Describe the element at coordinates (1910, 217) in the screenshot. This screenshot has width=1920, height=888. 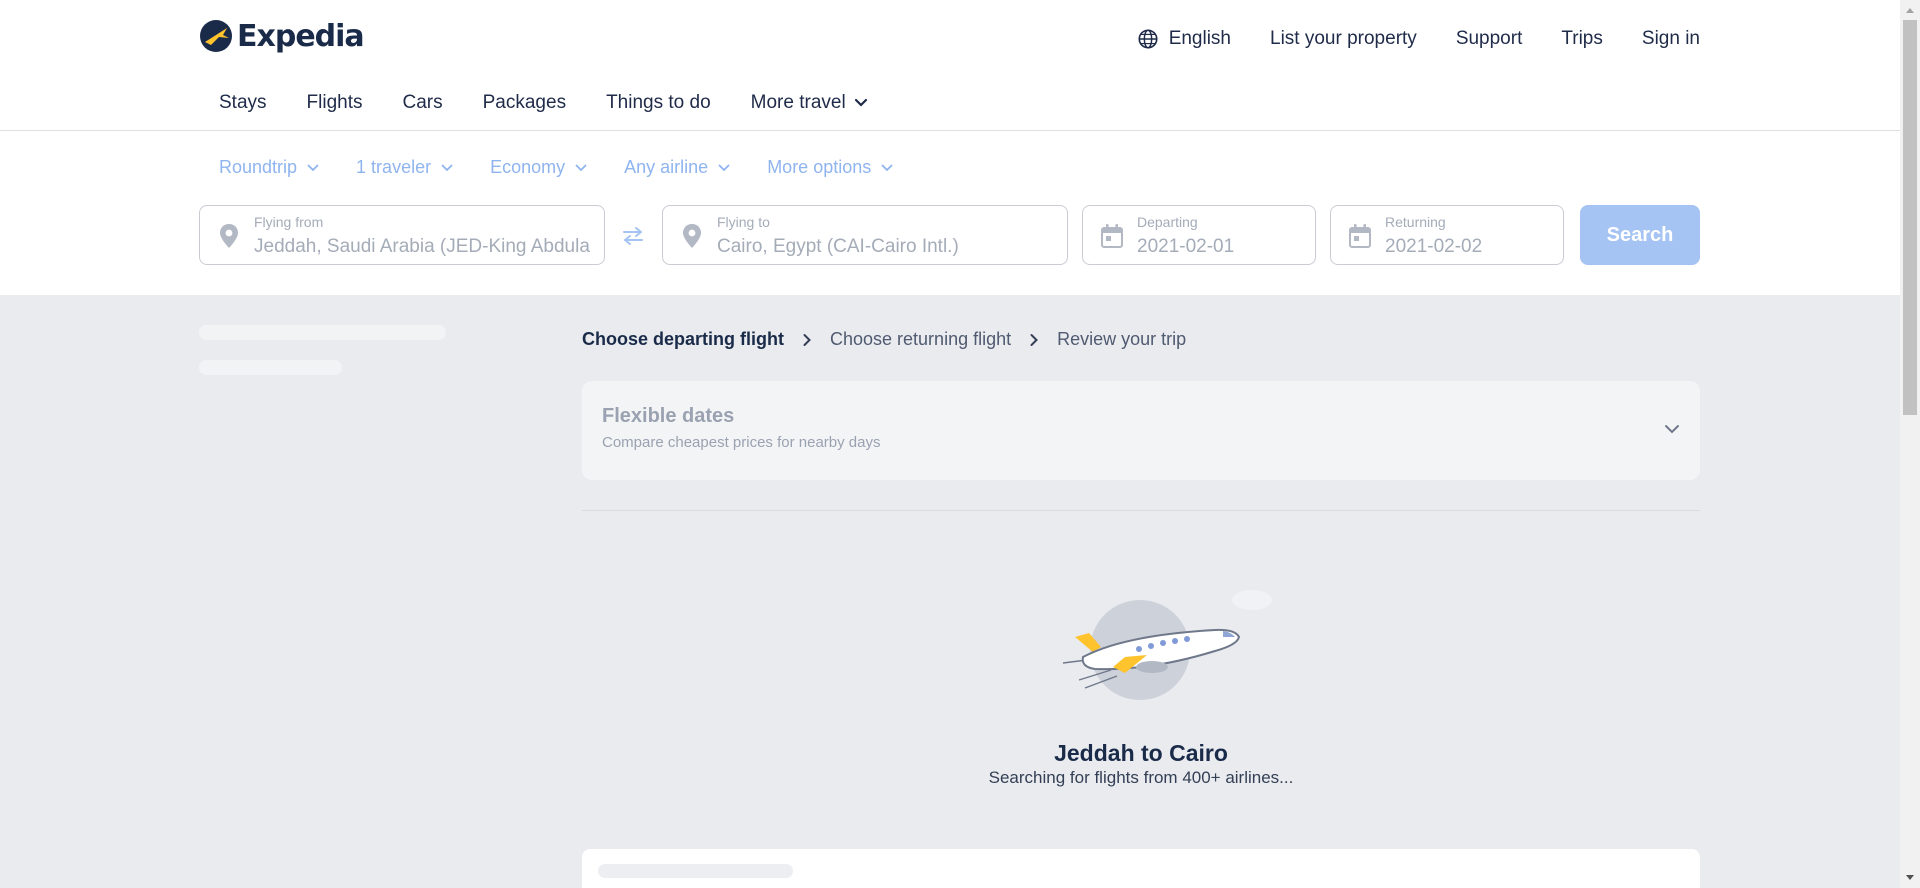
I see `scrollbar-thumb` at that location.